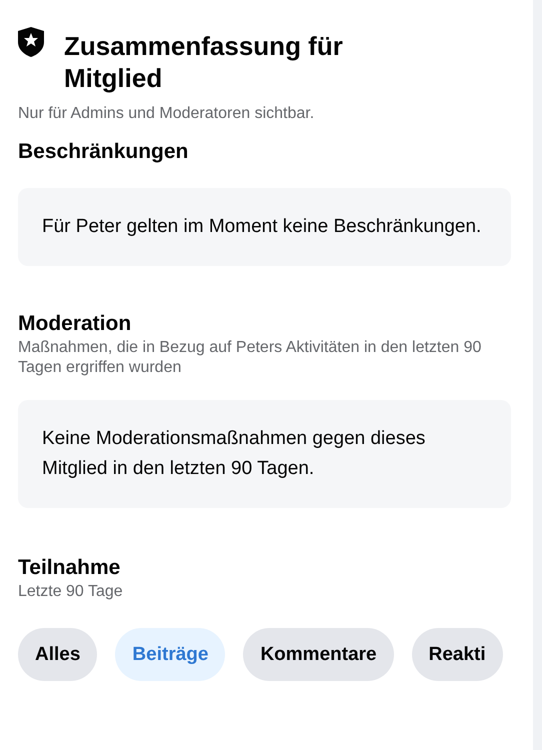 The width and height of the screenshot is (542, 750). I want to click on filter-chip: Reakti, so click(457, 654).